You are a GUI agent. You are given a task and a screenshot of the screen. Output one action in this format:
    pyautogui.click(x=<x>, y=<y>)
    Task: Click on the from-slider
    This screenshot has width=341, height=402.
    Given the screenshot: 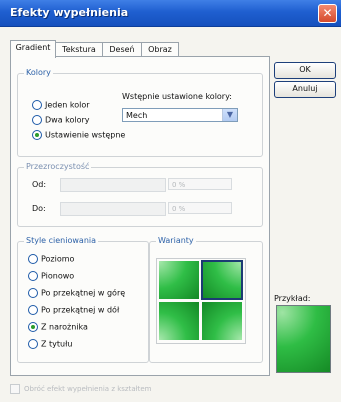 What is the action you would take?
    pyautogui.click(x=113, y=185)
    